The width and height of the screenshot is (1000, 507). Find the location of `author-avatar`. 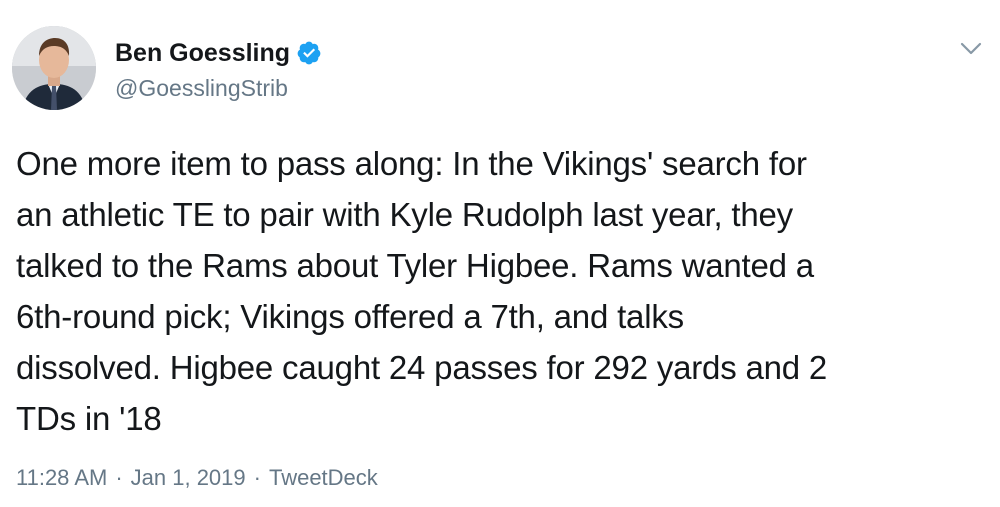

author-avatar is located at coordinates (54, 68).